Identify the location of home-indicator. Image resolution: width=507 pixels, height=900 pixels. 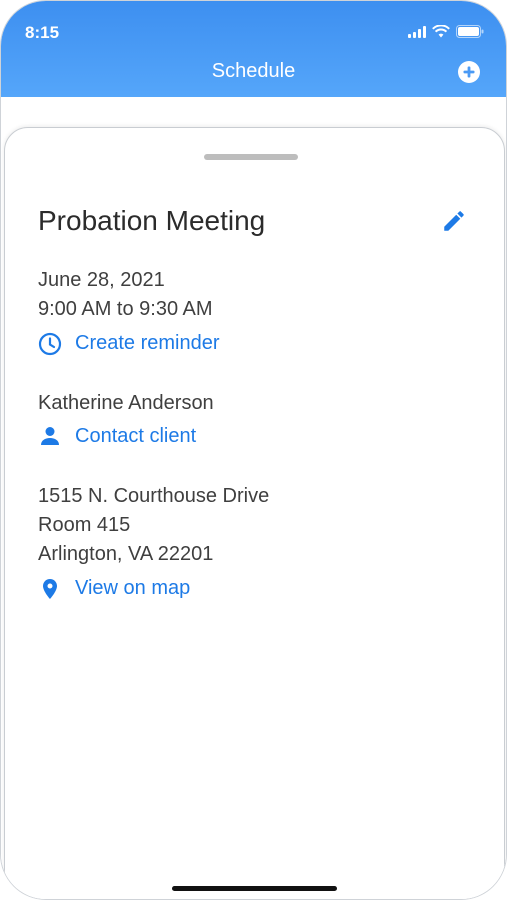
(254, 888).